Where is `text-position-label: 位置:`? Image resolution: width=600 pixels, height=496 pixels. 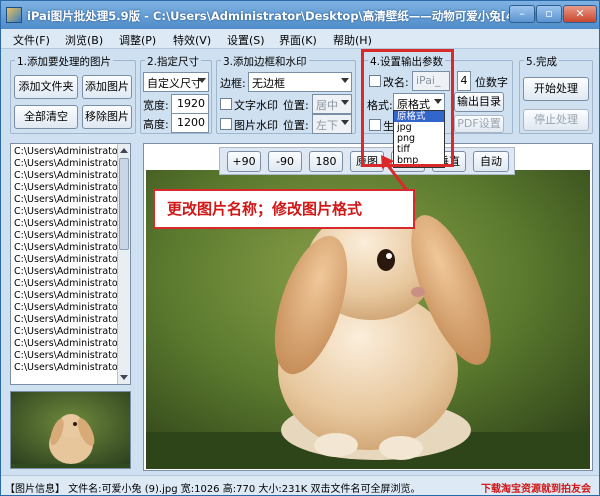 text-position-label: 位置: is located at coordinates (296, 105).